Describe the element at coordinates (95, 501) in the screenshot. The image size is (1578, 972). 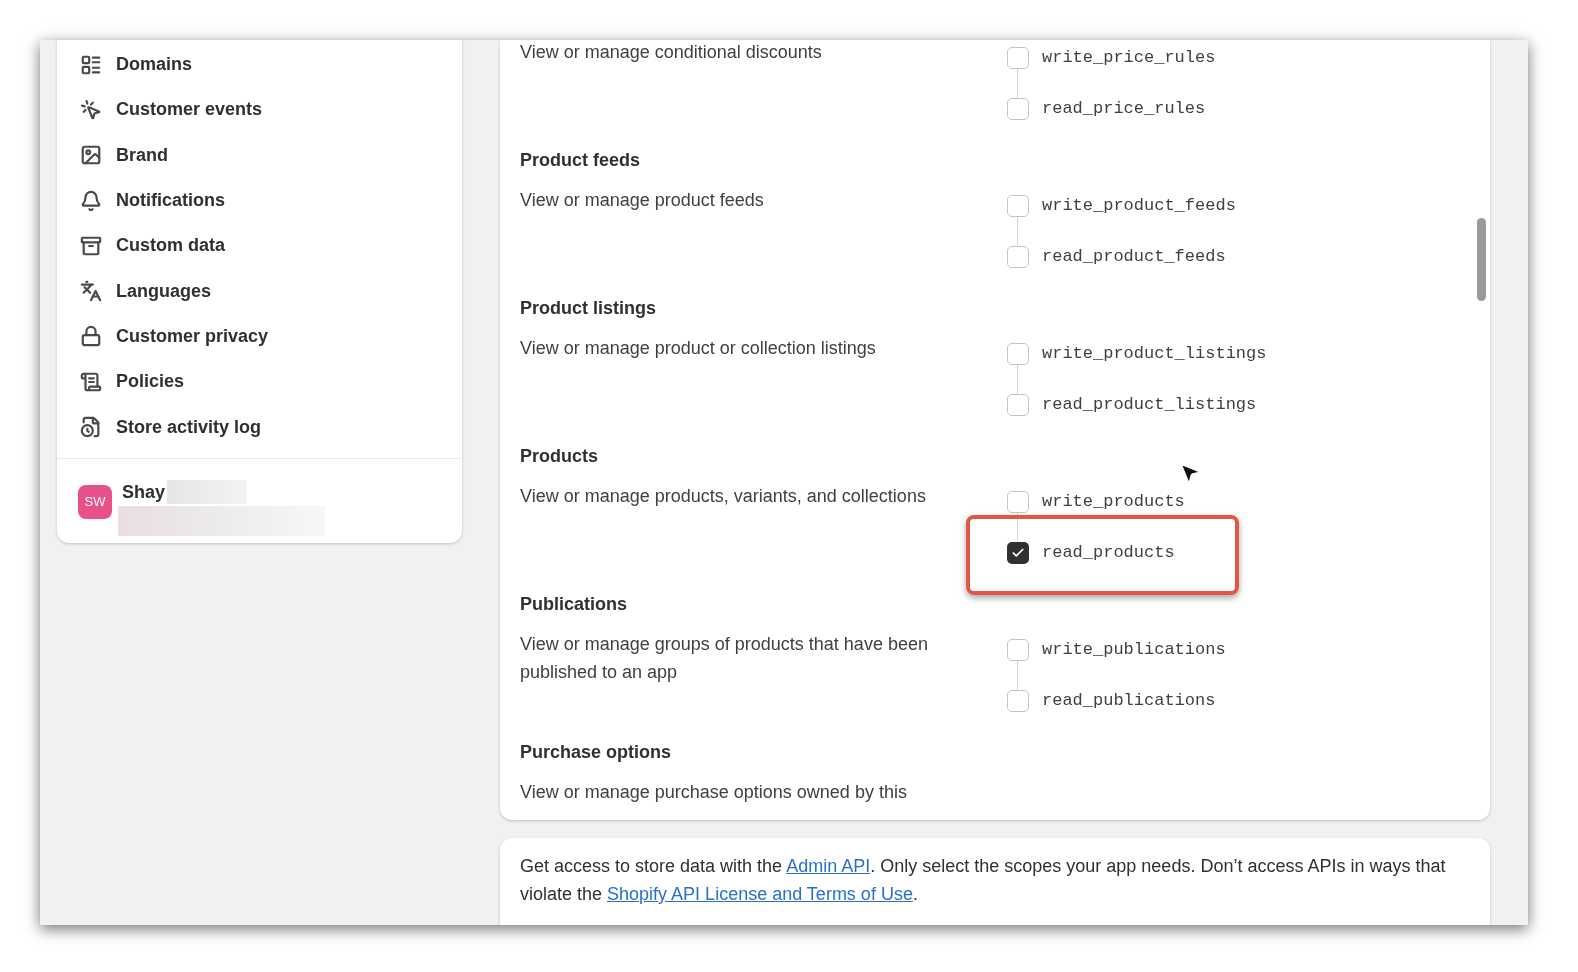
I see `user-avatar: SW` at that location.